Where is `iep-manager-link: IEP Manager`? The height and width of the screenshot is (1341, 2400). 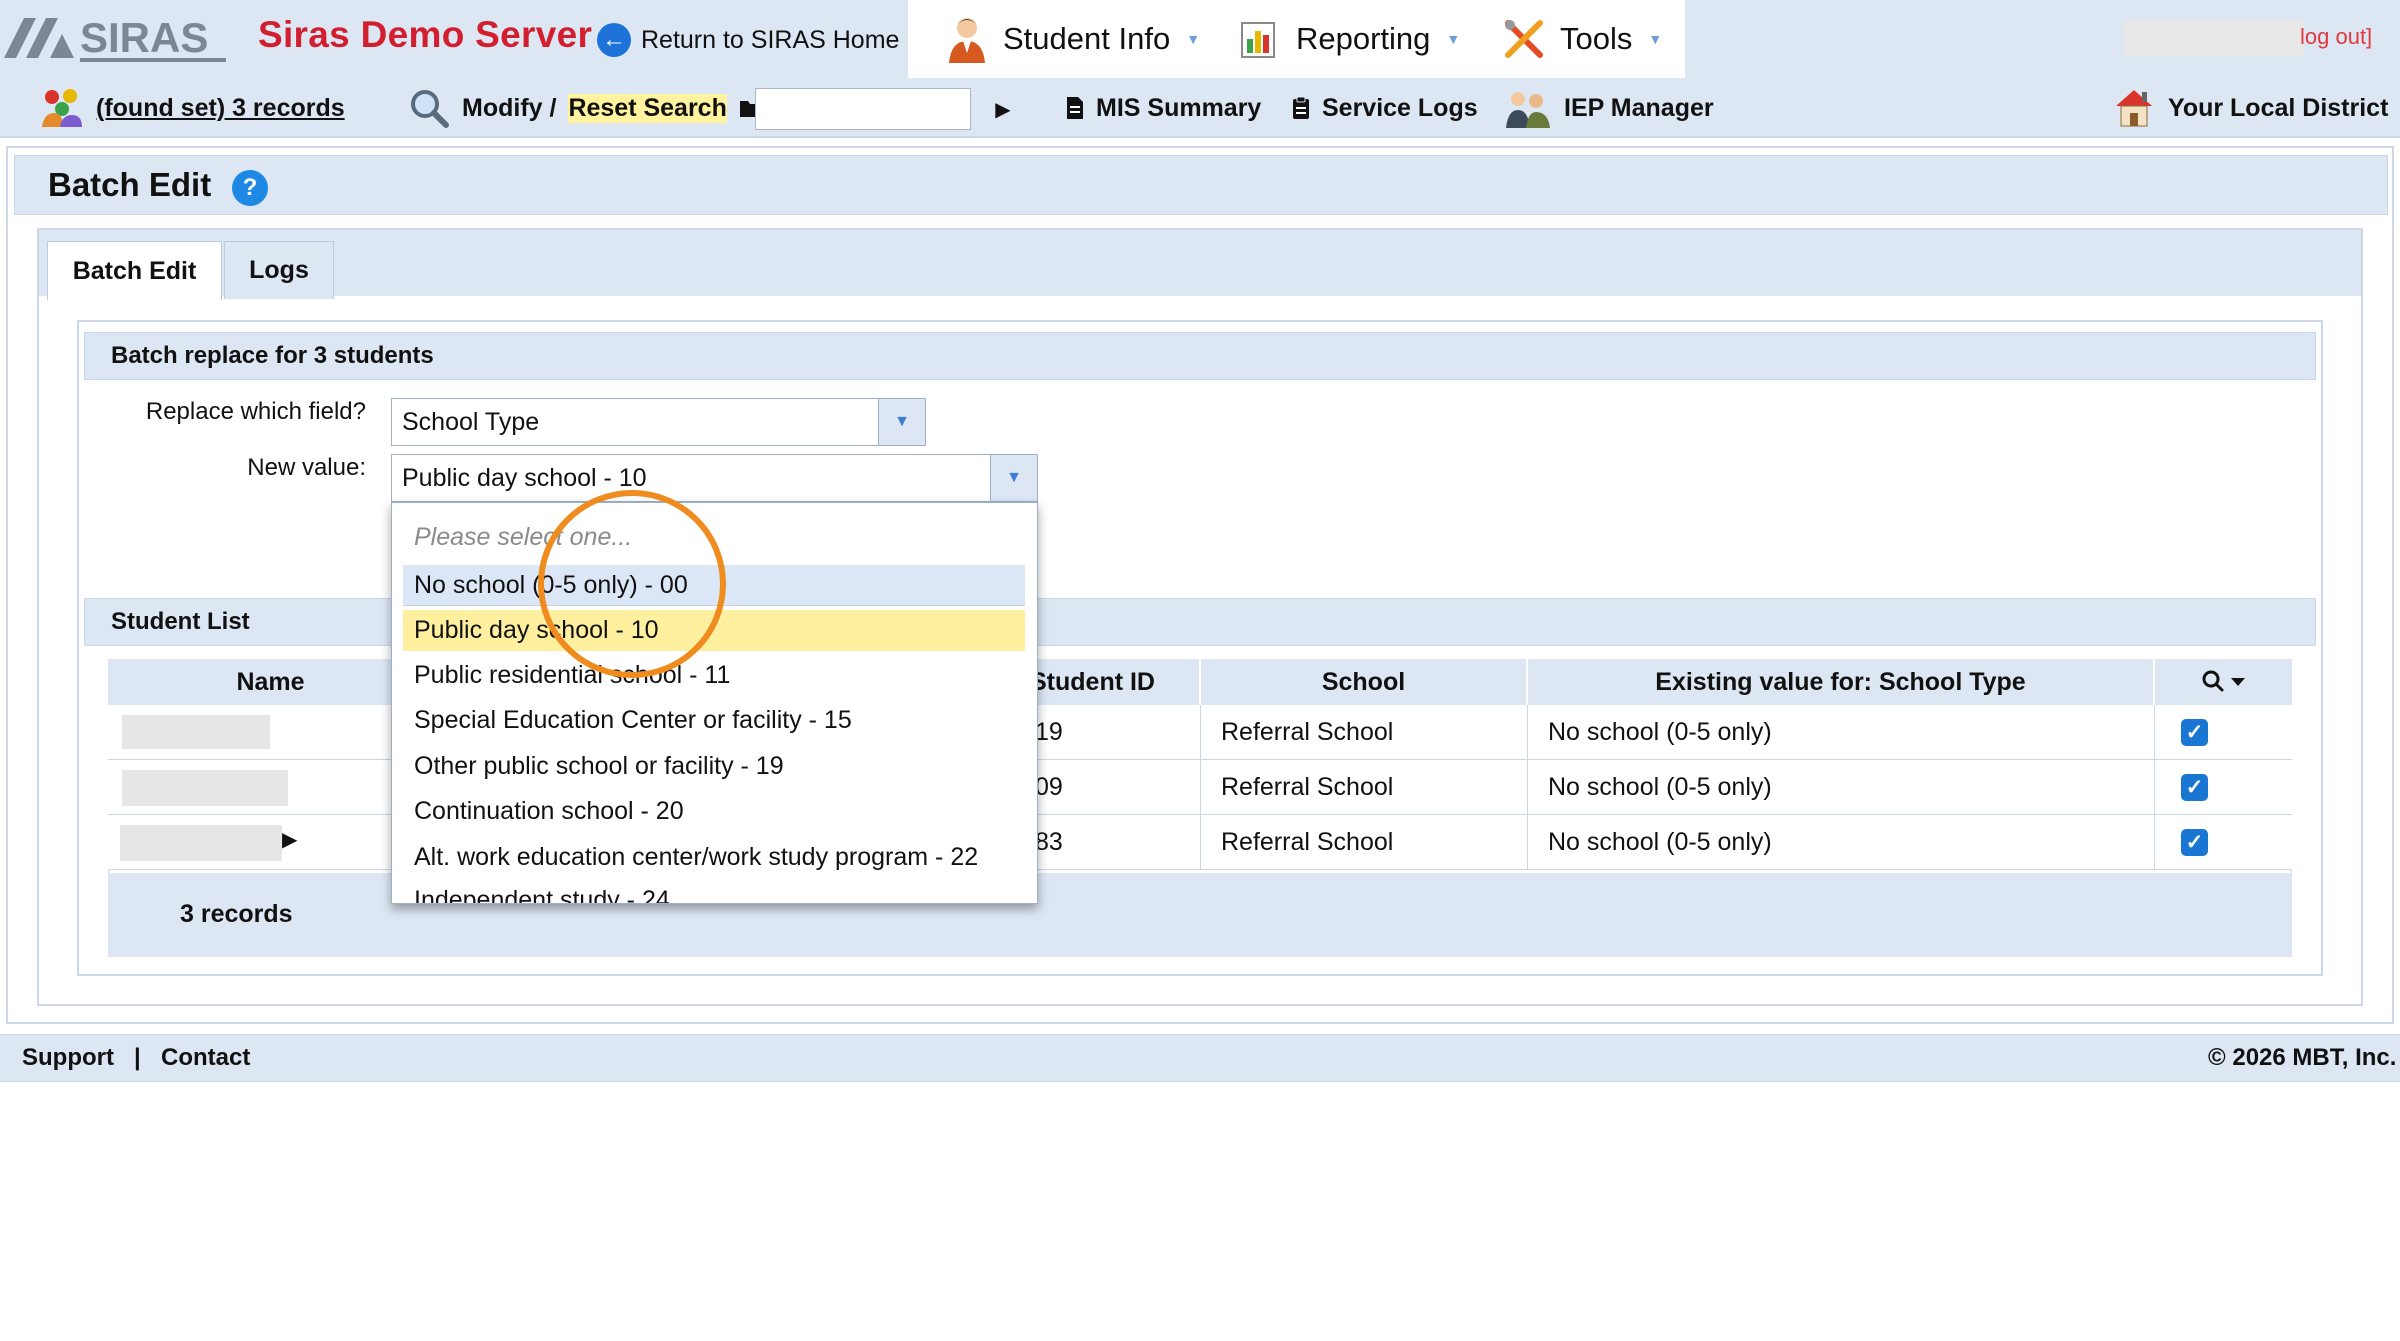 iep-manager-link: IEP Manager is located at coordinates (1609, 108).